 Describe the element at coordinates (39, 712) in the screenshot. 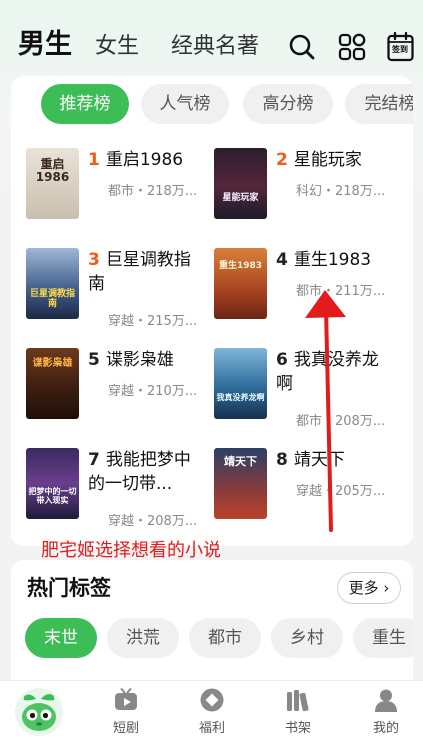

I see `mascot-logo-icon` at that location.